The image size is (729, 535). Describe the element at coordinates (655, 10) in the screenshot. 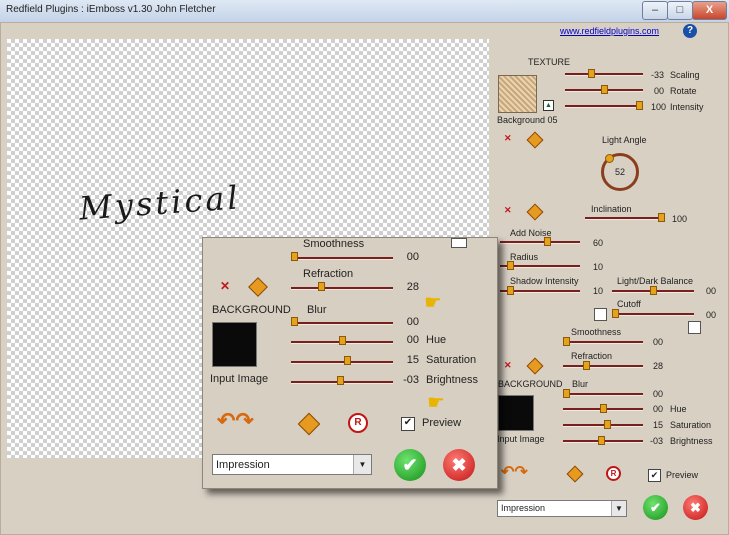

I see `minimize-button: –` at that location.